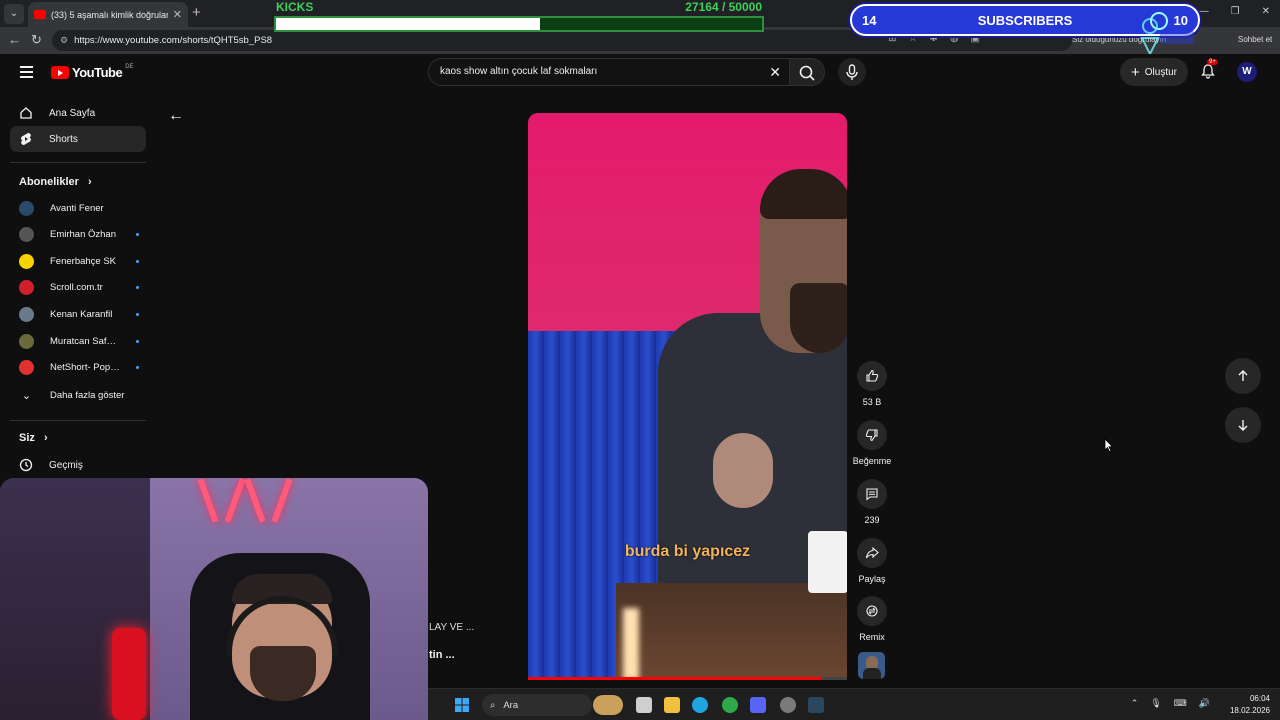 The image size is (1280, 720). I want to click on extension-chat-text: Sohbet et, so click(1255, 39).